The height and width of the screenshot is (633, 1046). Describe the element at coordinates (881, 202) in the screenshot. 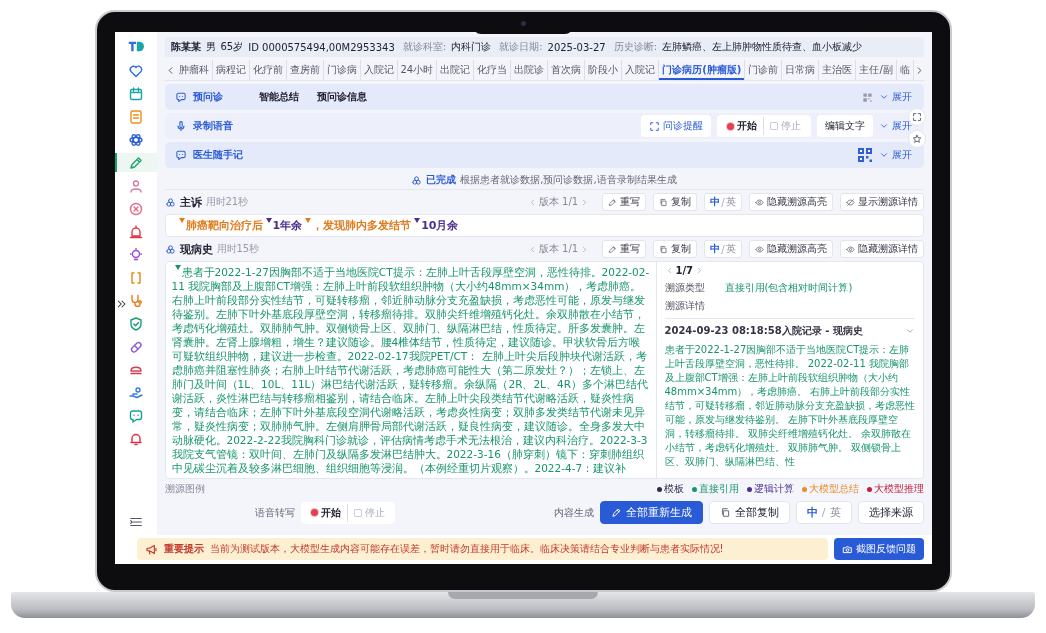

I see `toolbar-button: 显示溯源详情` at that location.